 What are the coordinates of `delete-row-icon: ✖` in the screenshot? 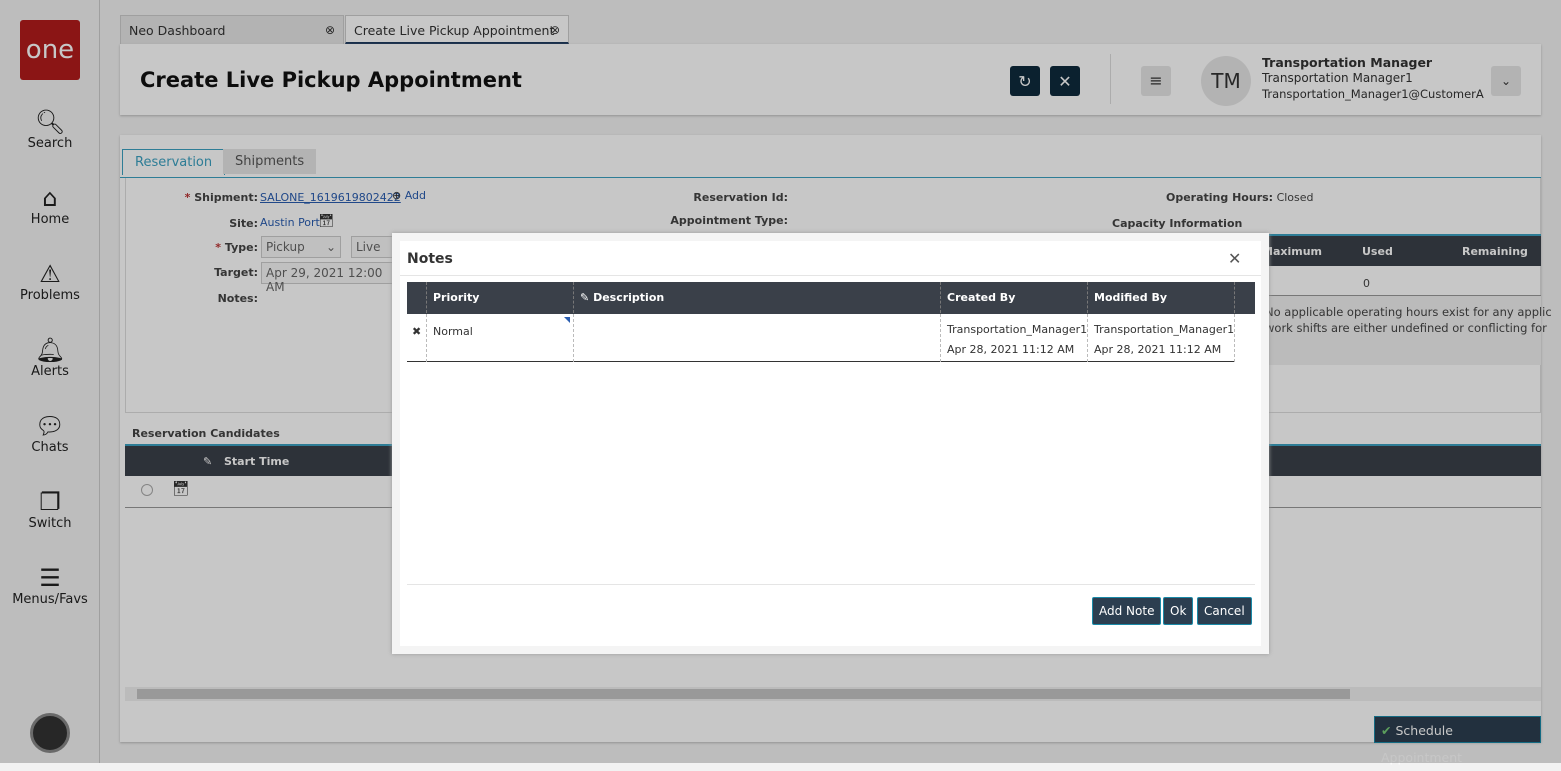 It's located at (417, 338).